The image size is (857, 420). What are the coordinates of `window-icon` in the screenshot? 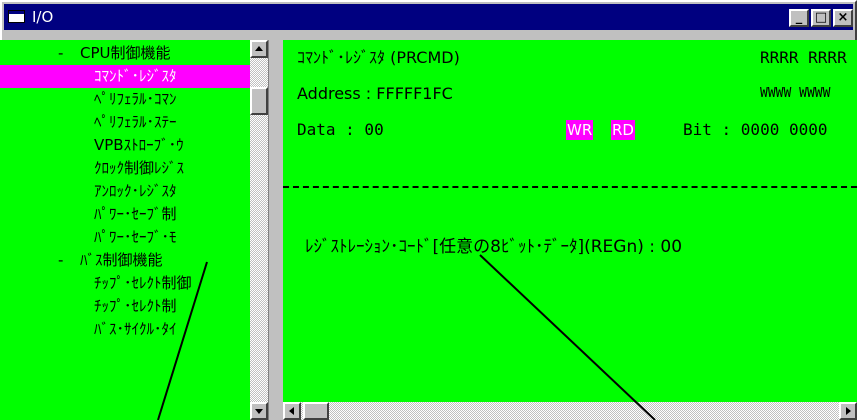 It's located at (16, 16).